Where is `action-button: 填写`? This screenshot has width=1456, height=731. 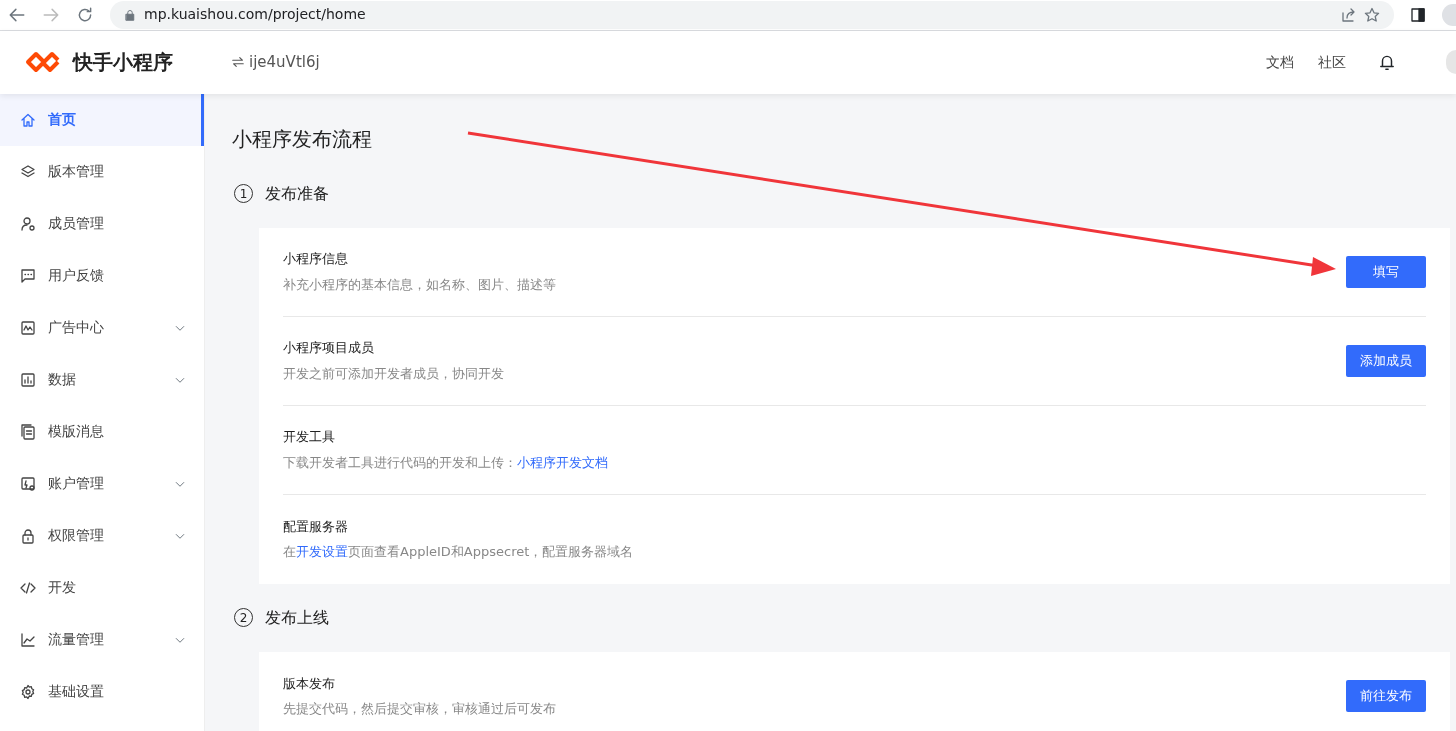
action-button: 填写 is located at coordinates (1386, 271).